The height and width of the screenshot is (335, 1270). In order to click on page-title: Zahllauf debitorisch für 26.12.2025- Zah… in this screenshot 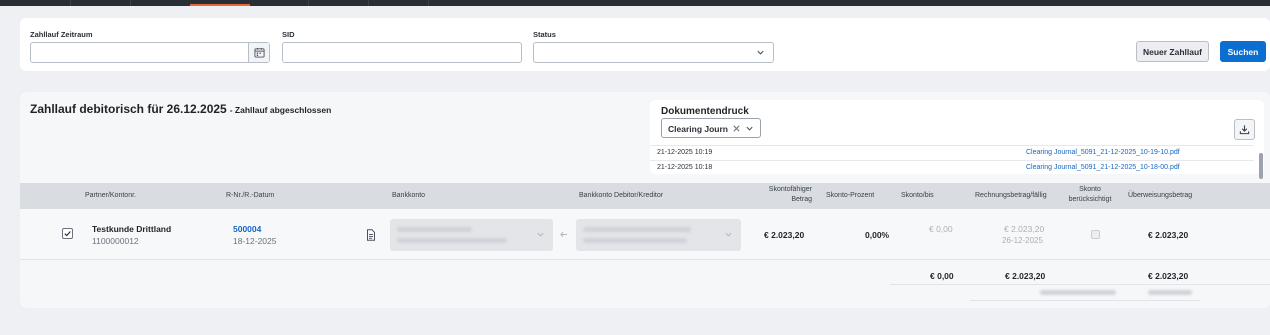, I will do `click(180, 109)`.